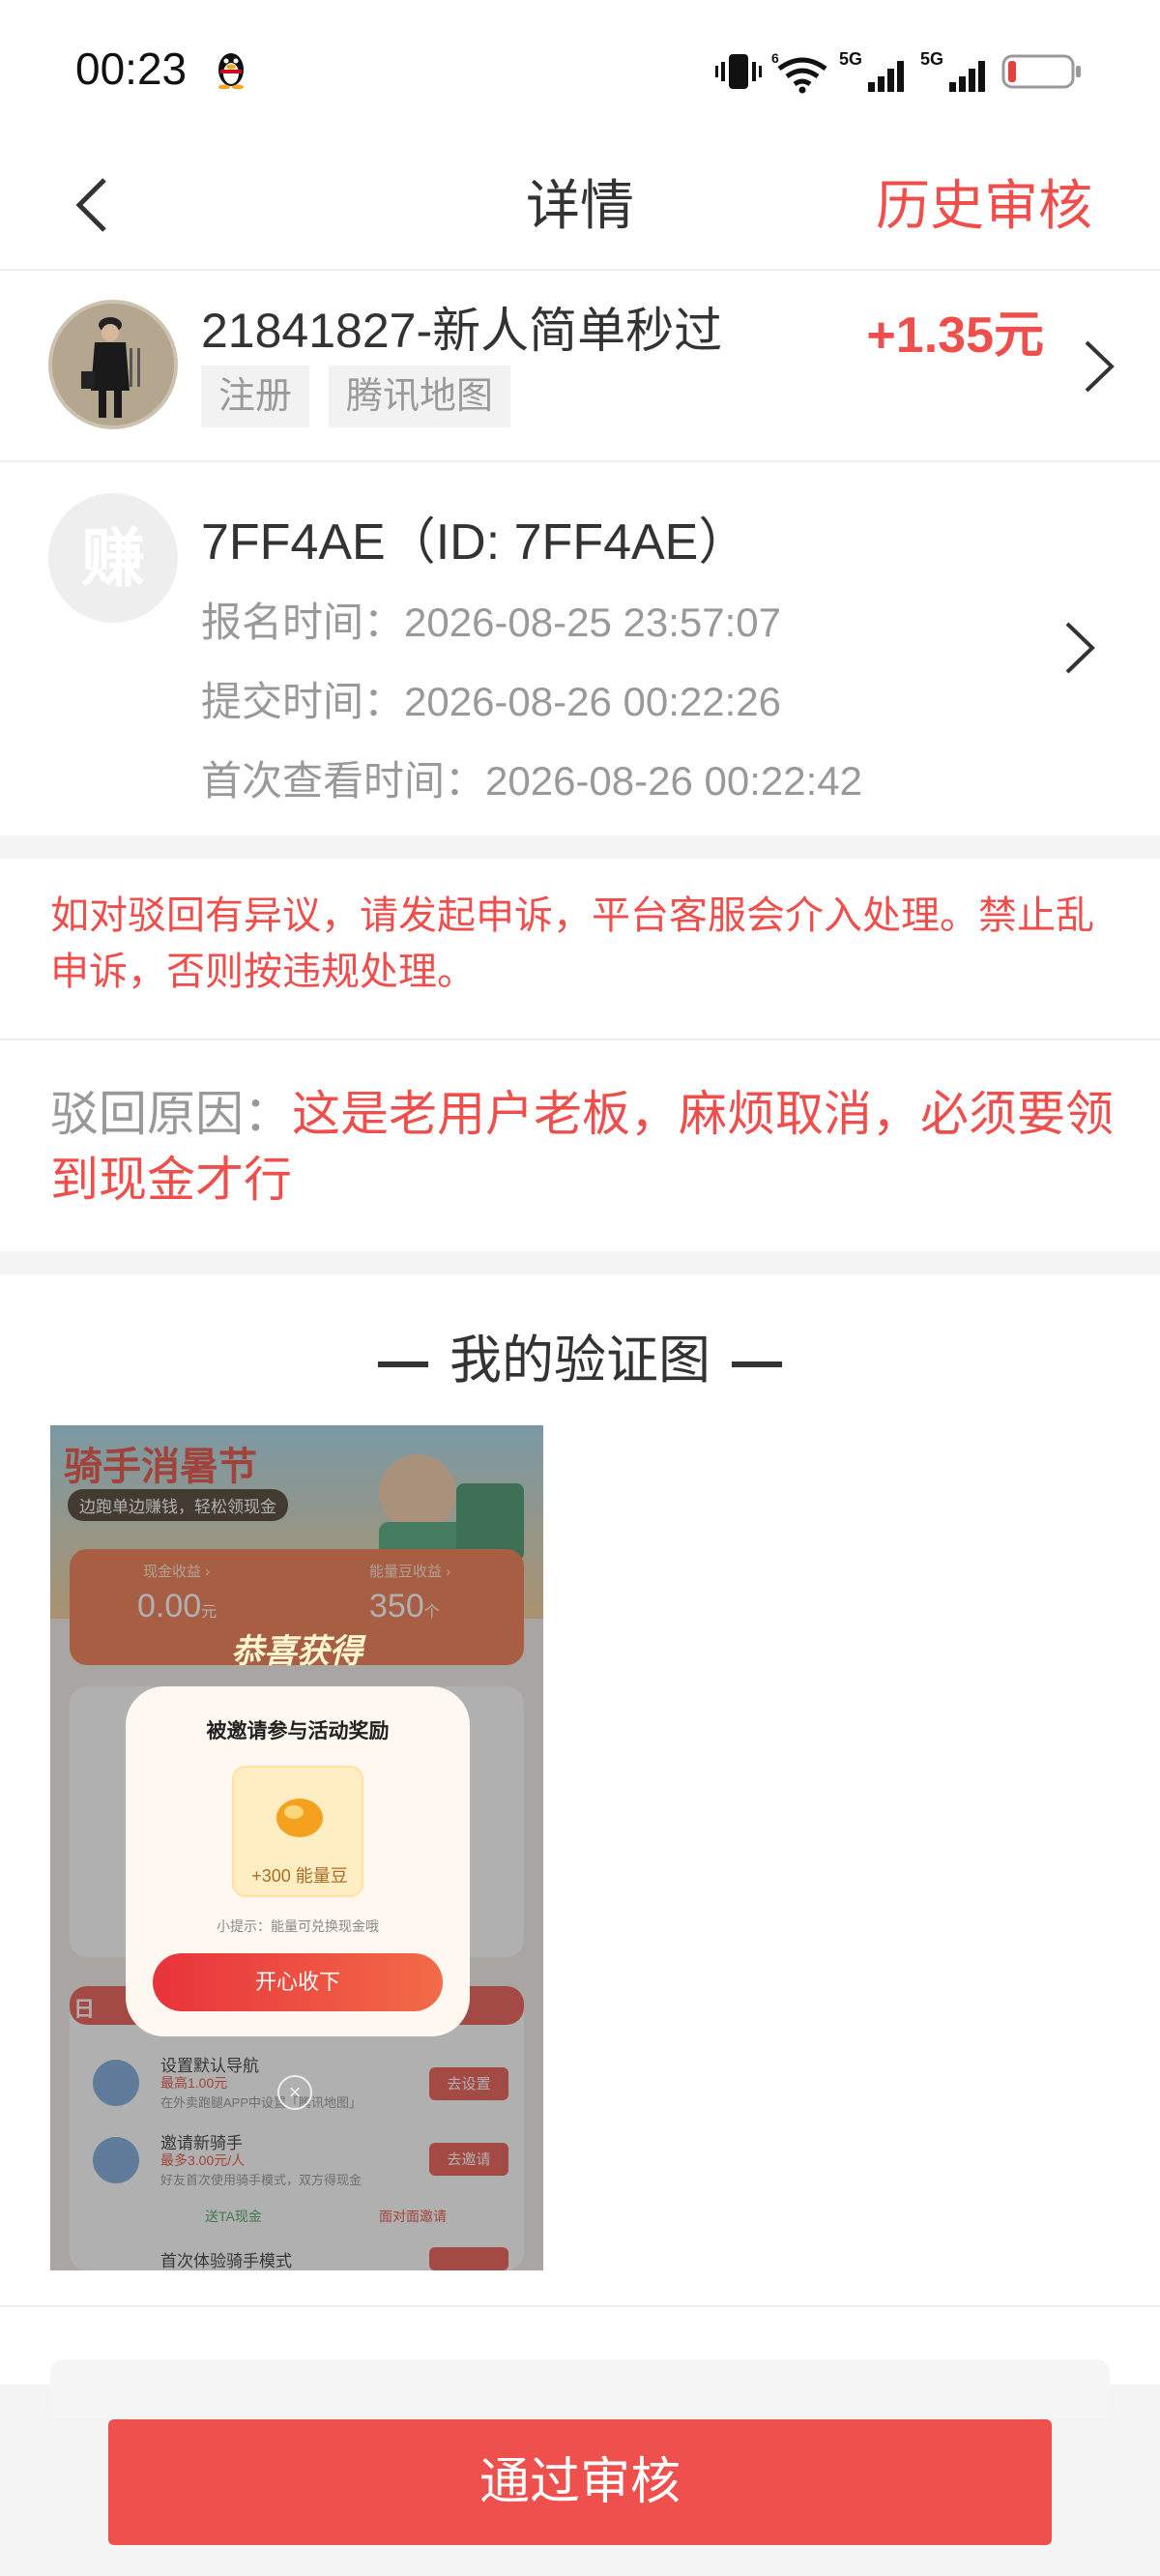 This screenshot has height=2576, width=1160. What do you see at coordinates (256, 396) in the screenshot?
I see `tag-register: 注册` at bounding box center [256, 396].